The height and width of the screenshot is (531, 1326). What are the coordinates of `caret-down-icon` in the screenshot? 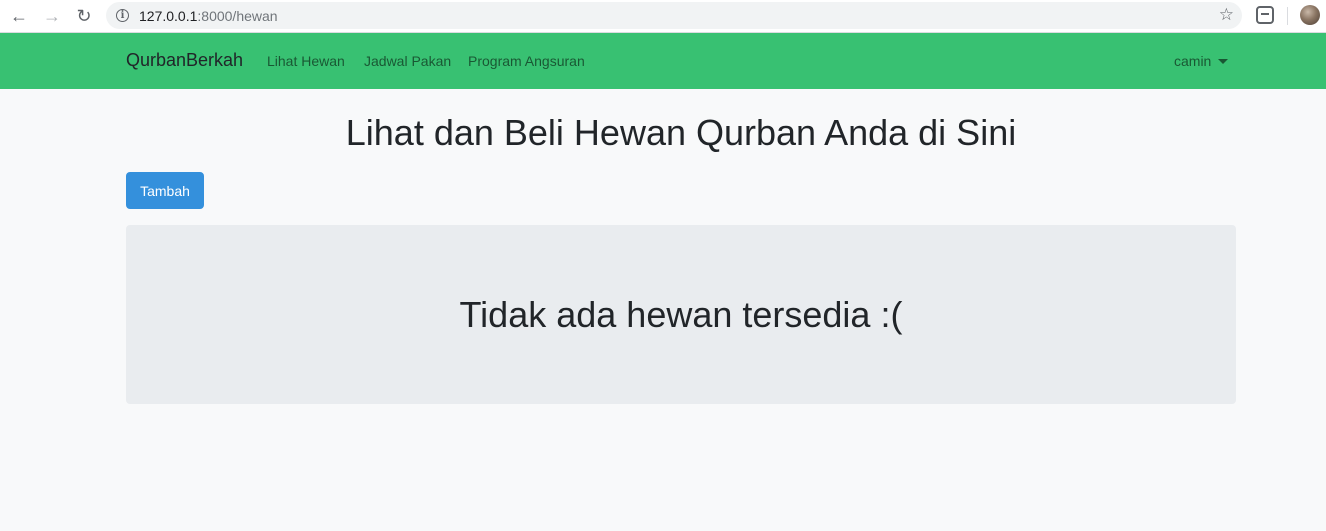 It's located at (1223, 61).